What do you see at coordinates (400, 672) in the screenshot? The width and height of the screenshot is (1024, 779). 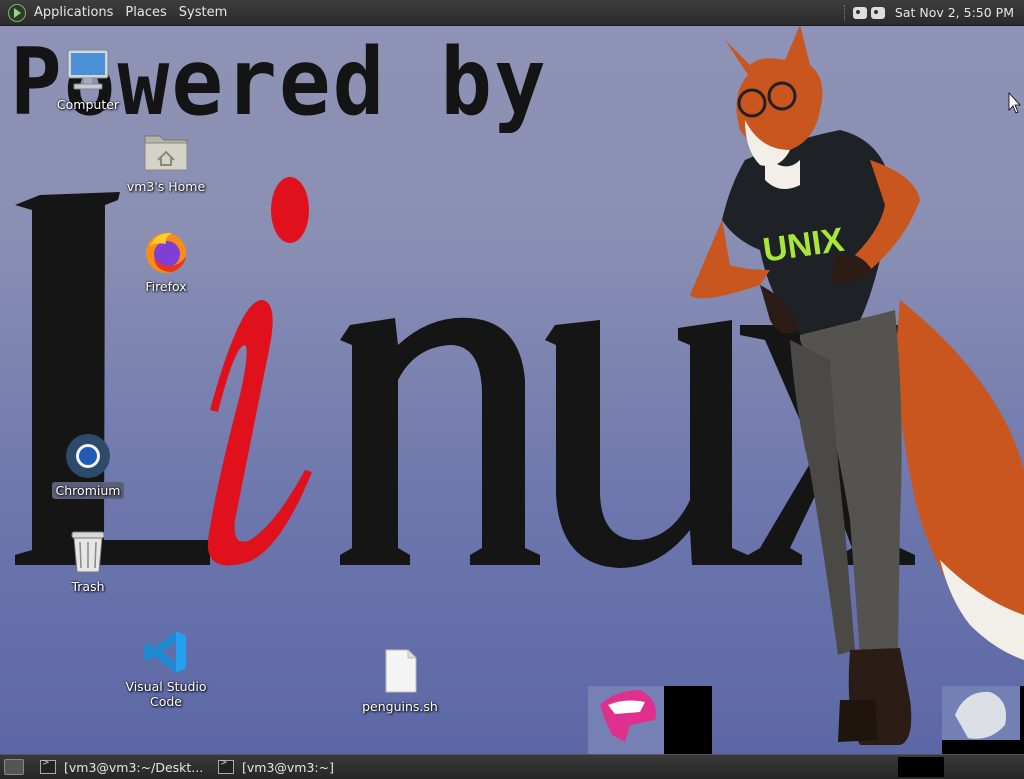 I see `script-file-icon` at bounding box center [400, 672].